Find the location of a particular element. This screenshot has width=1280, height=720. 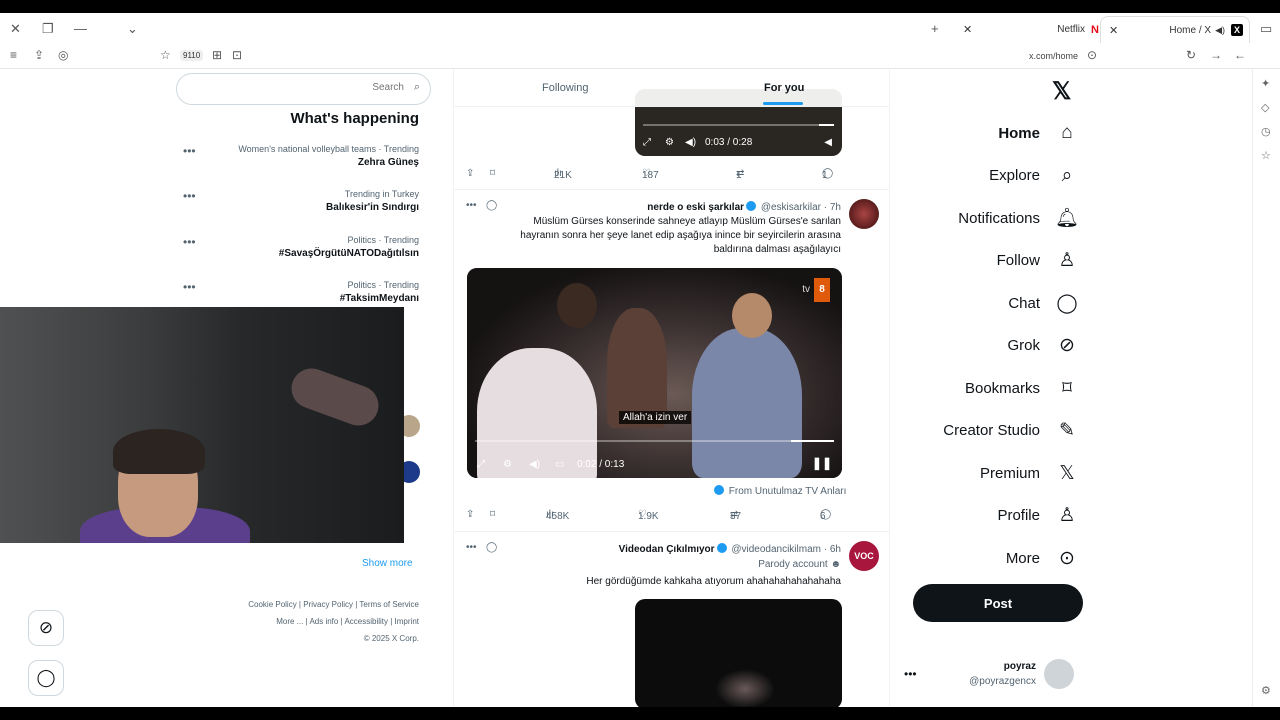

tab-home-x: ✕ Home / X ◀) X is located at coordinates (1175, 29).